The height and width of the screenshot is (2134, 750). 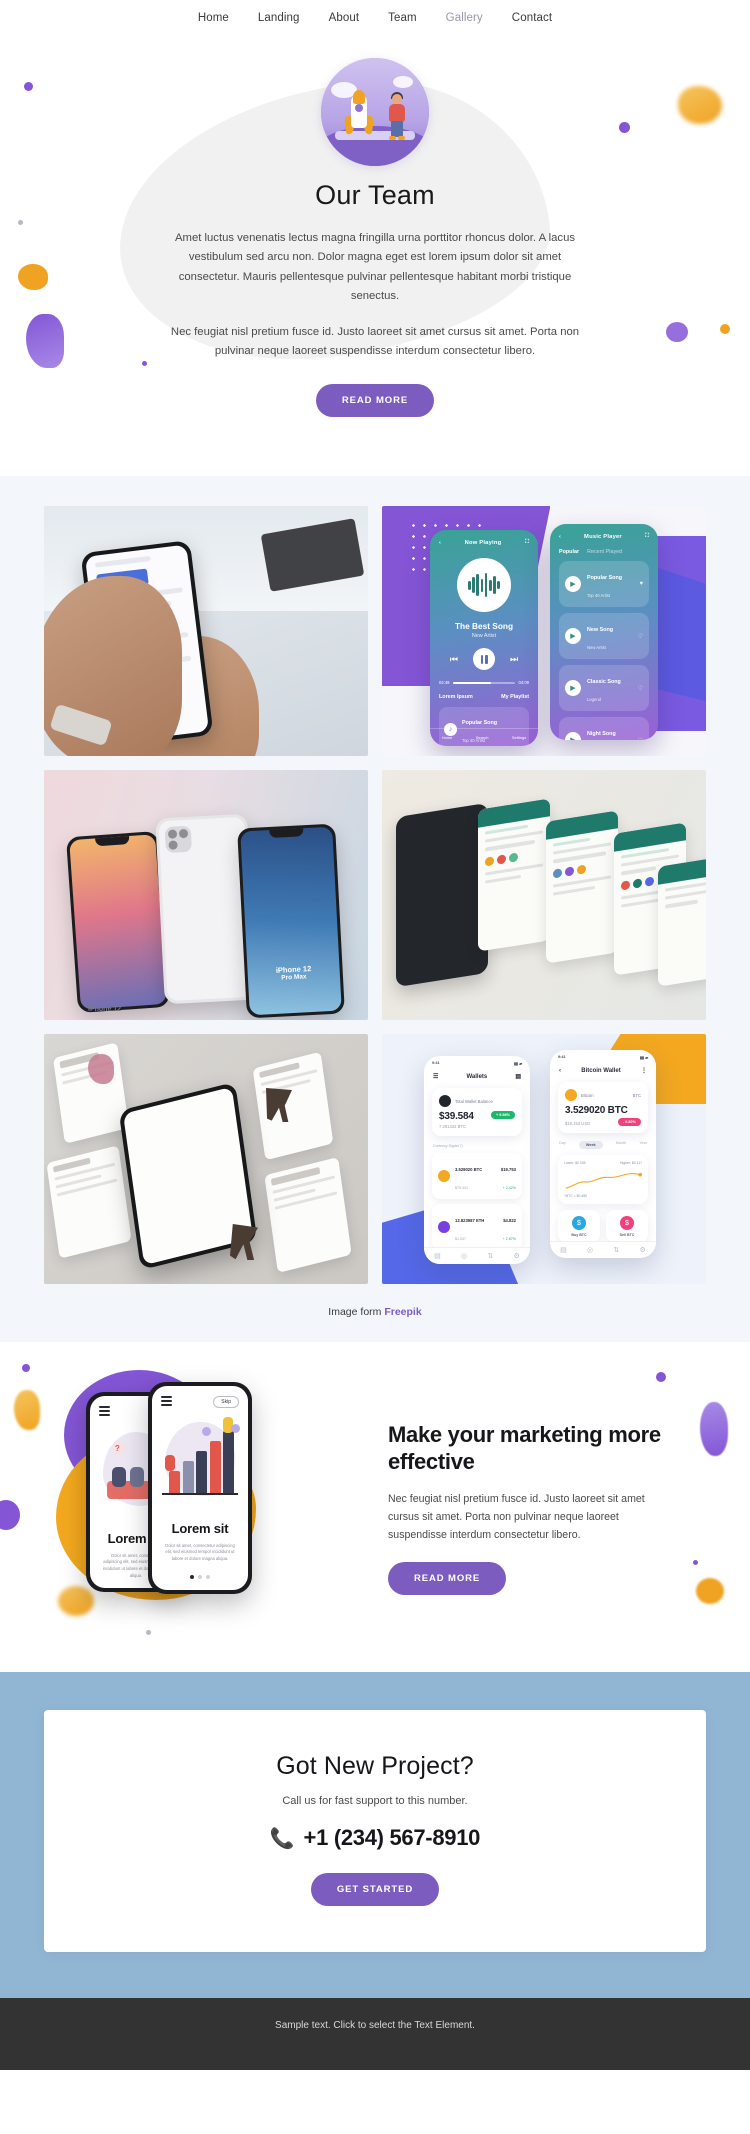 What do you see at coordinates (509, 1239) in the screenshot?
I see `item-change: + 2.87%` at bounding box center [509, 1239].